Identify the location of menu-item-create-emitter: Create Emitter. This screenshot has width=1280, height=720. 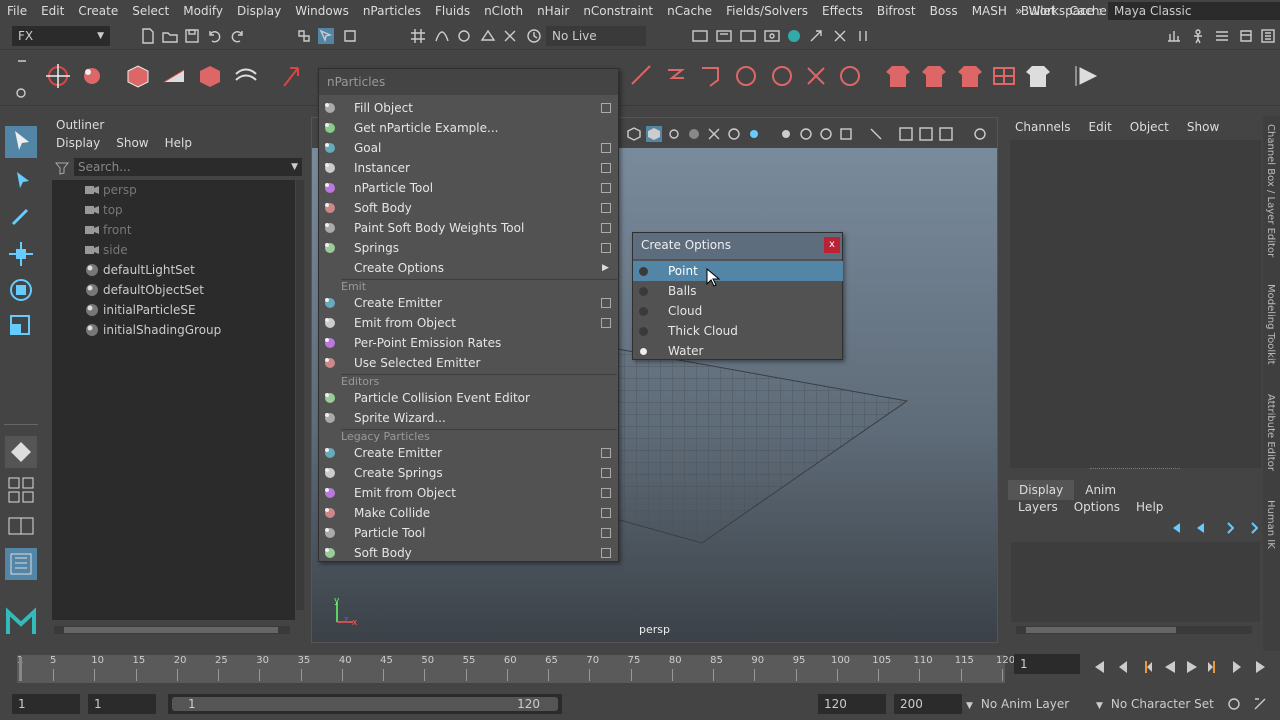
(468, 303).